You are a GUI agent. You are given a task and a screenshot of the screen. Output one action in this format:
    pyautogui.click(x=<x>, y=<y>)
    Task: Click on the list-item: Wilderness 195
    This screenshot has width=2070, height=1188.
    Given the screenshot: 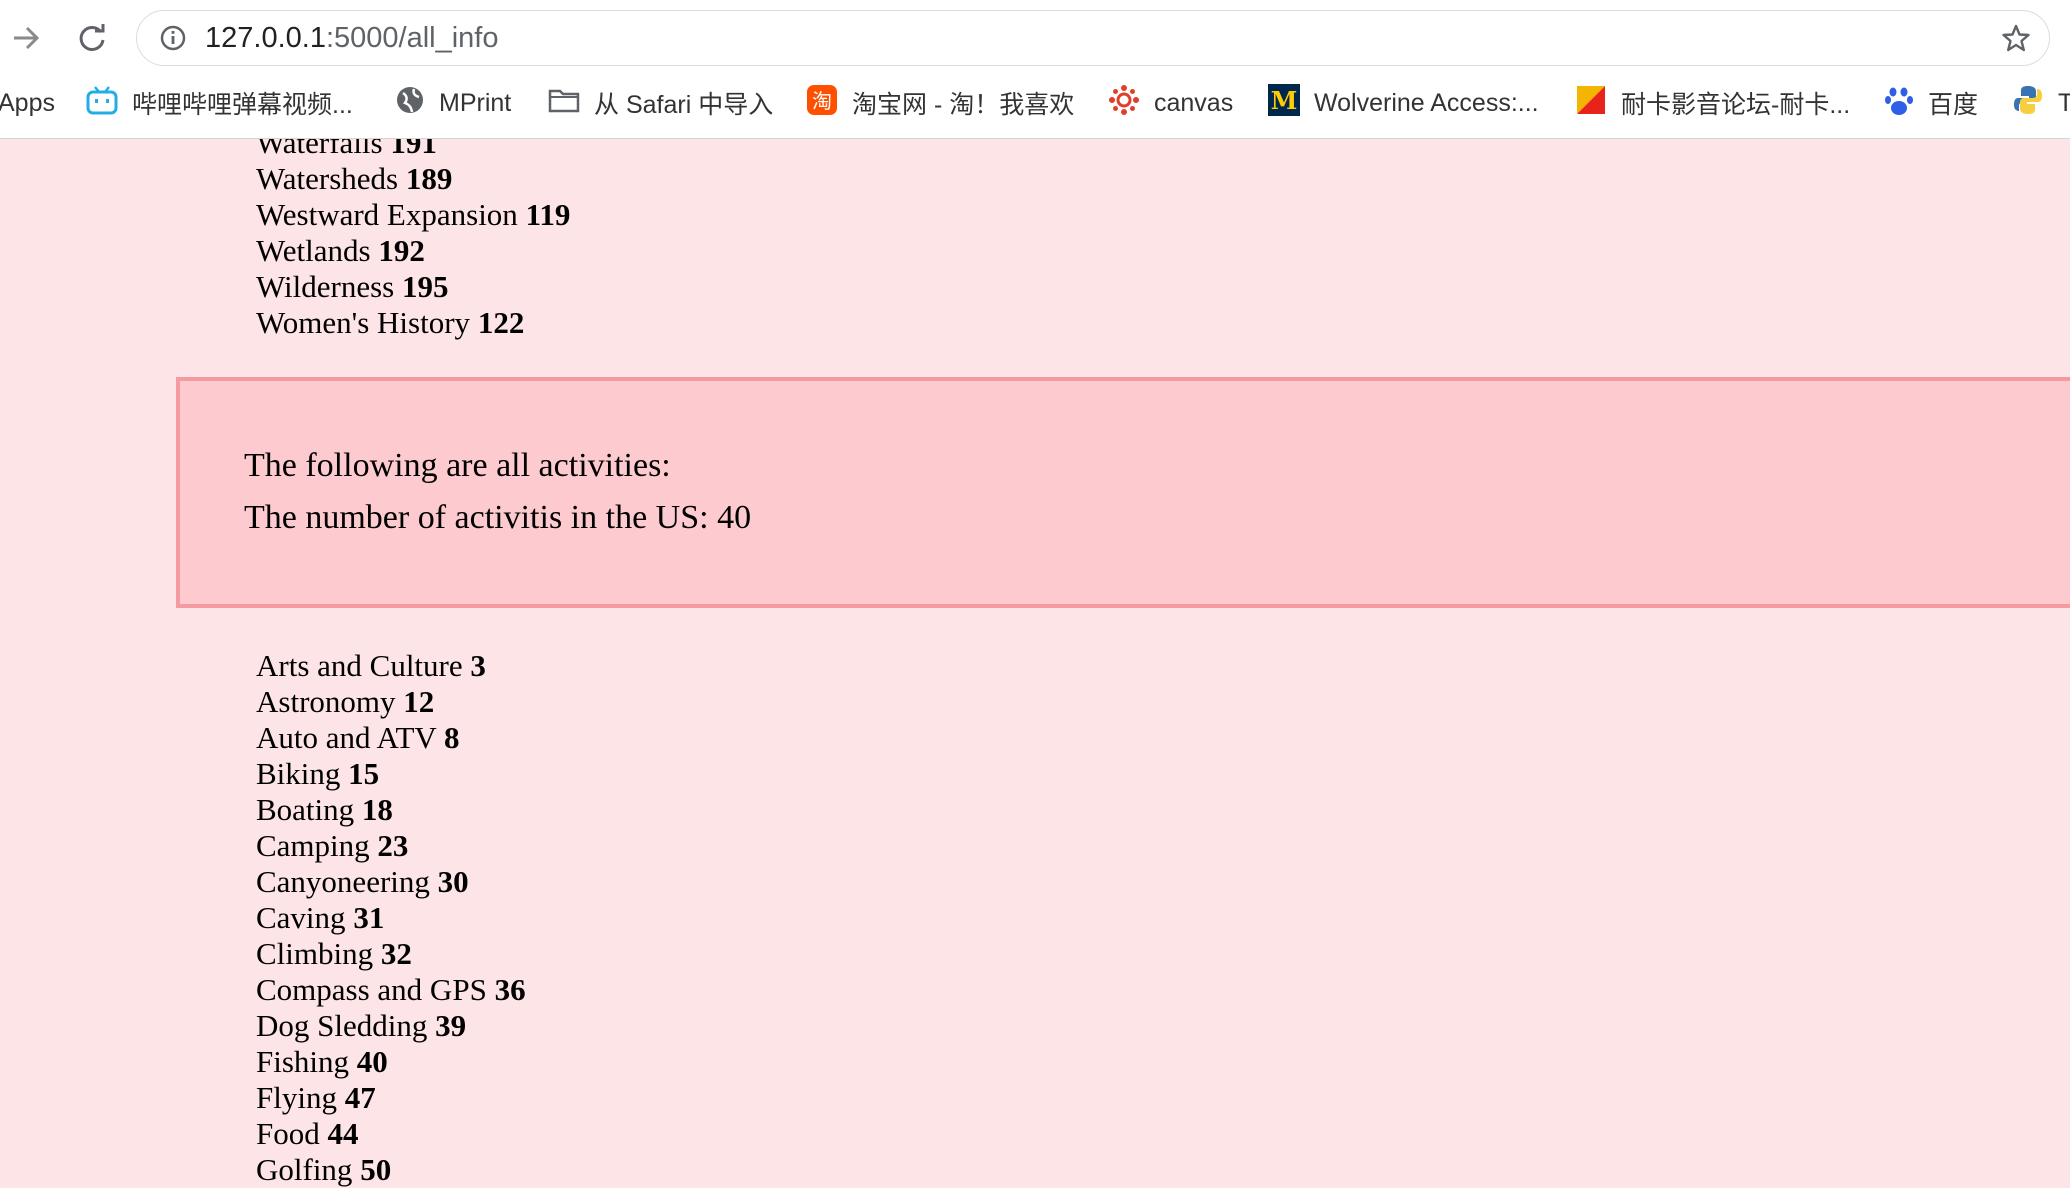 What is the action you would take?
    pyautogui.click(x=413, y=287)
    